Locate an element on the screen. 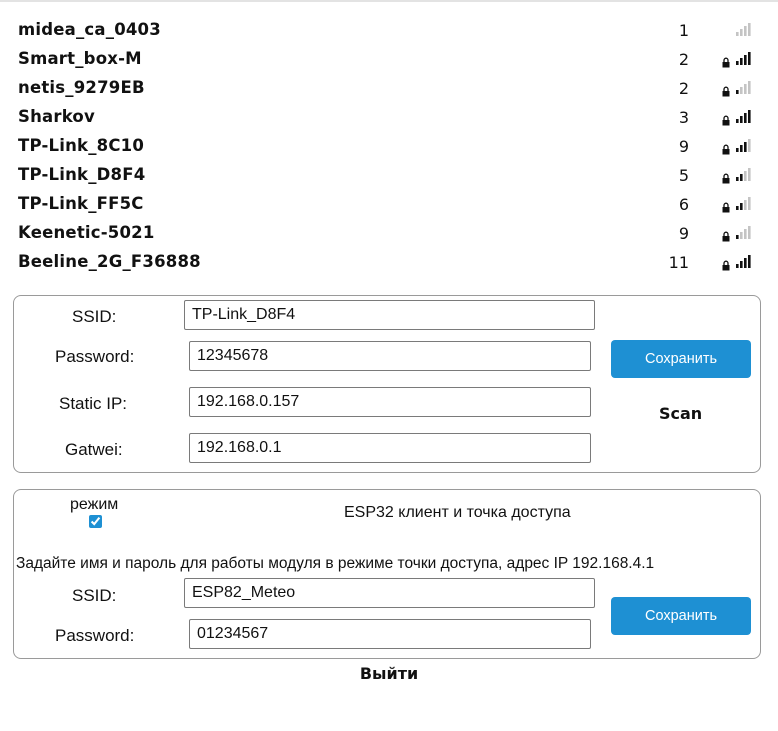  ap-password-label: Password: is located at coordinates (95, 635).